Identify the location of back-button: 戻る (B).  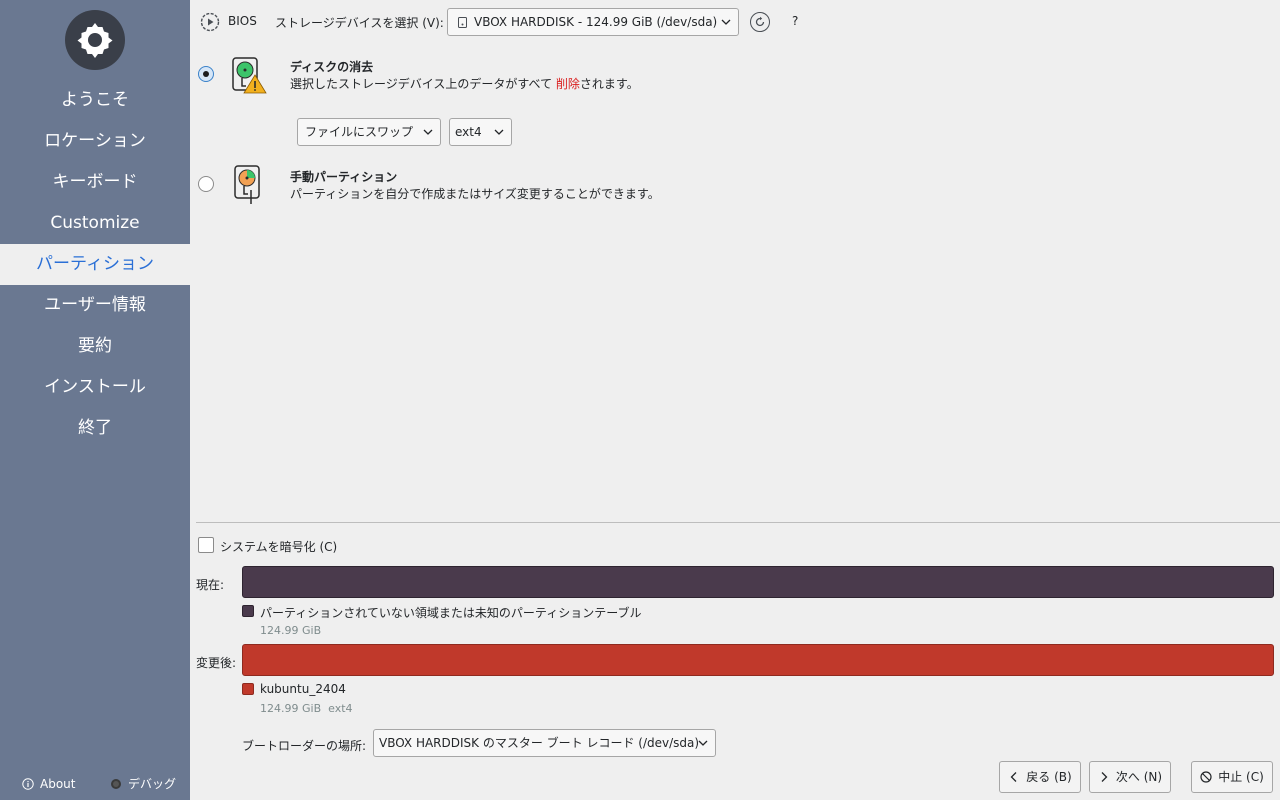
(1040, 777).